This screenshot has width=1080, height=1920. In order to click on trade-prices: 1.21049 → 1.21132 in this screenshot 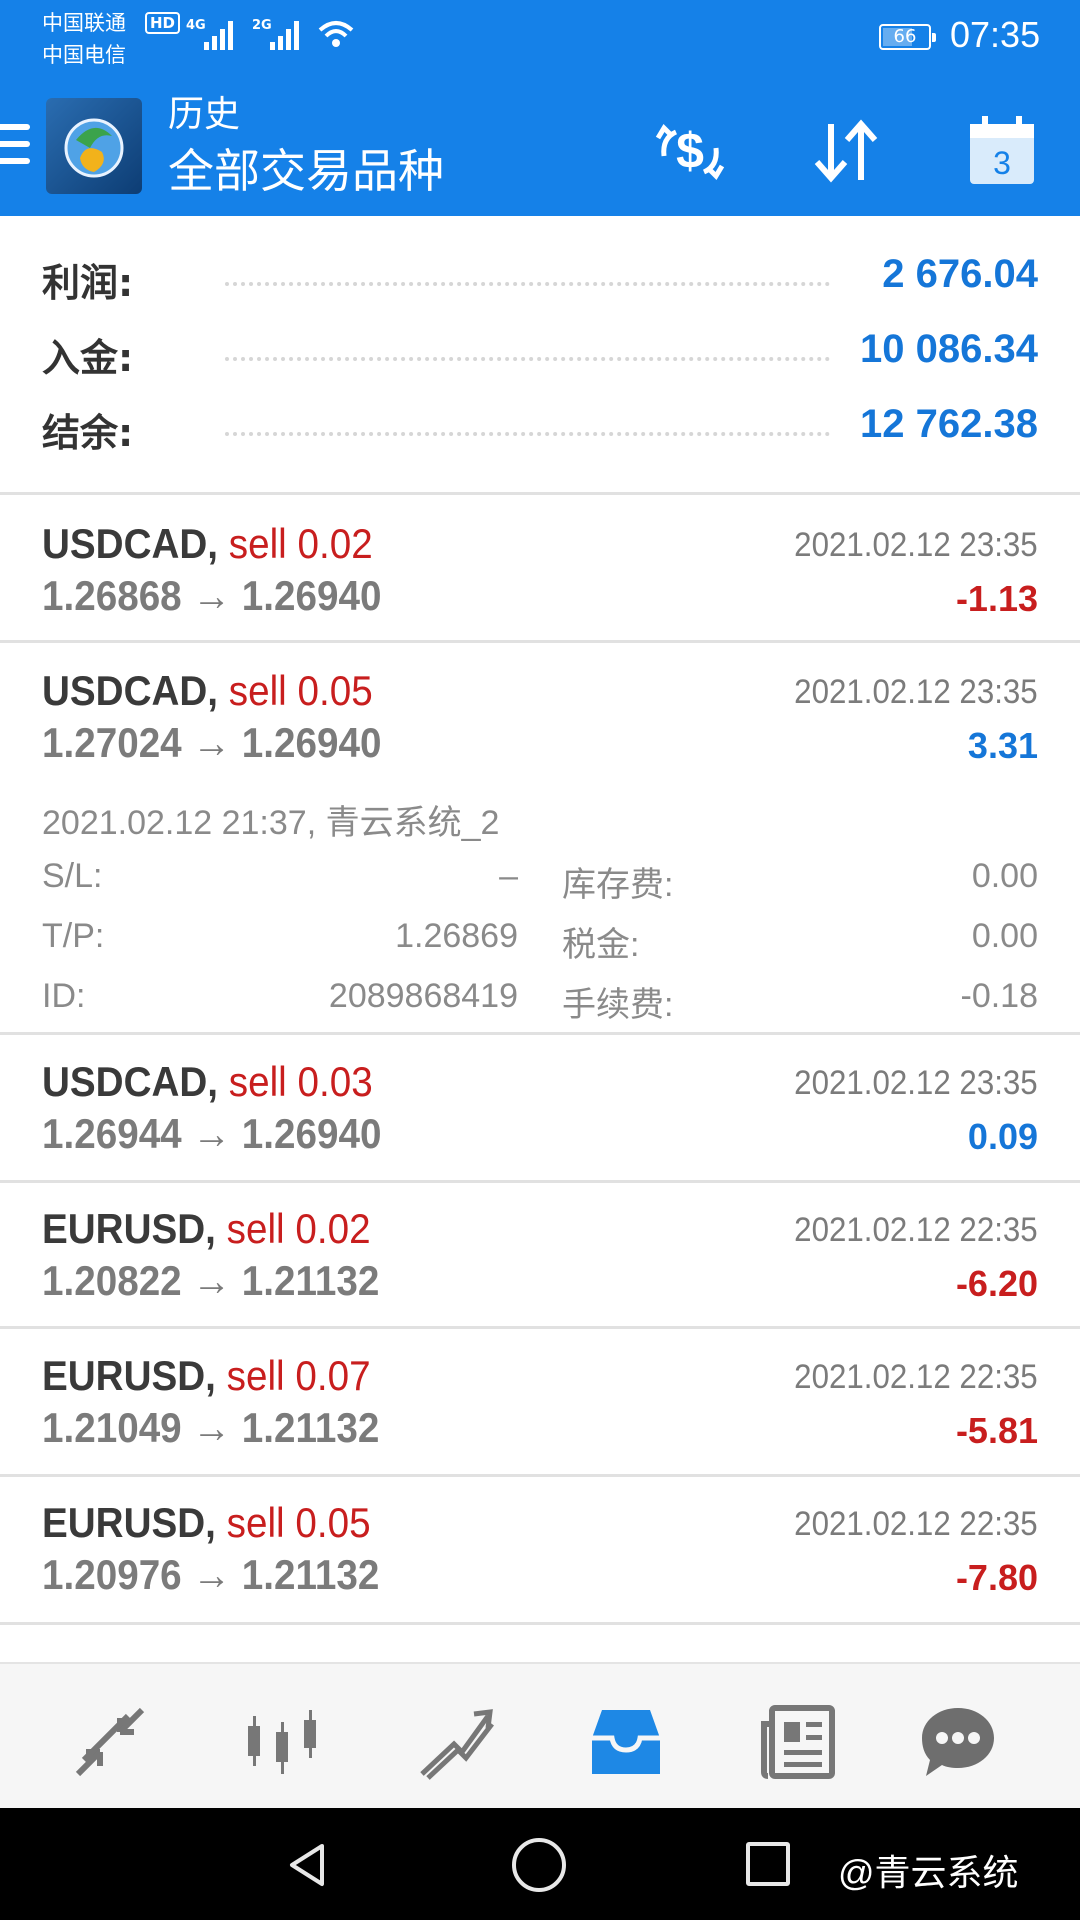, I will do `click(211, 1427)`.